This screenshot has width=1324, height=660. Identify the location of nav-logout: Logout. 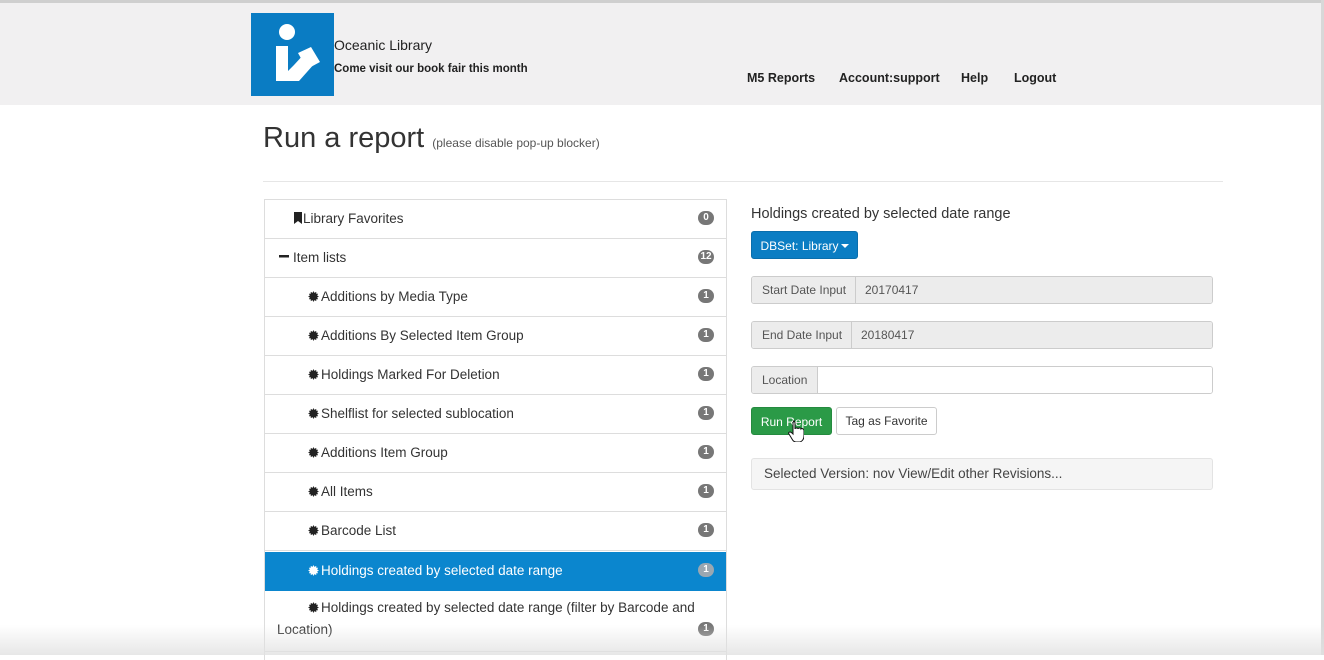
(1035, 78).